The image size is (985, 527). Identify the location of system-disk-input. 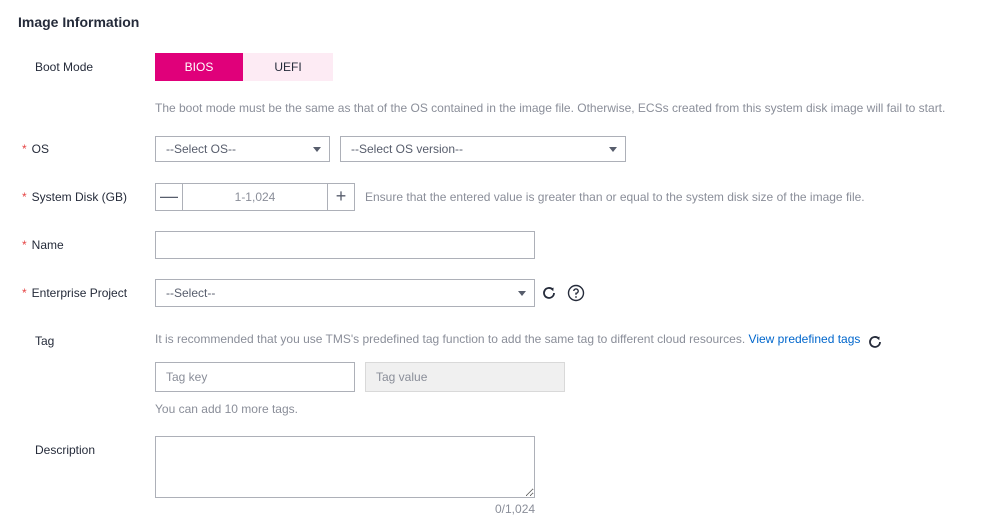
(255, 197).